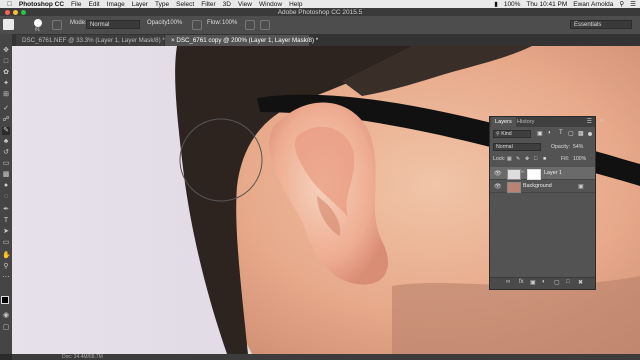 The height and width of the screenshot is (360, 640). What do you see at coordinates (588, 25) in the screenshot?
I see `workspace-value: Essentials` at bounding box center [588, 25].